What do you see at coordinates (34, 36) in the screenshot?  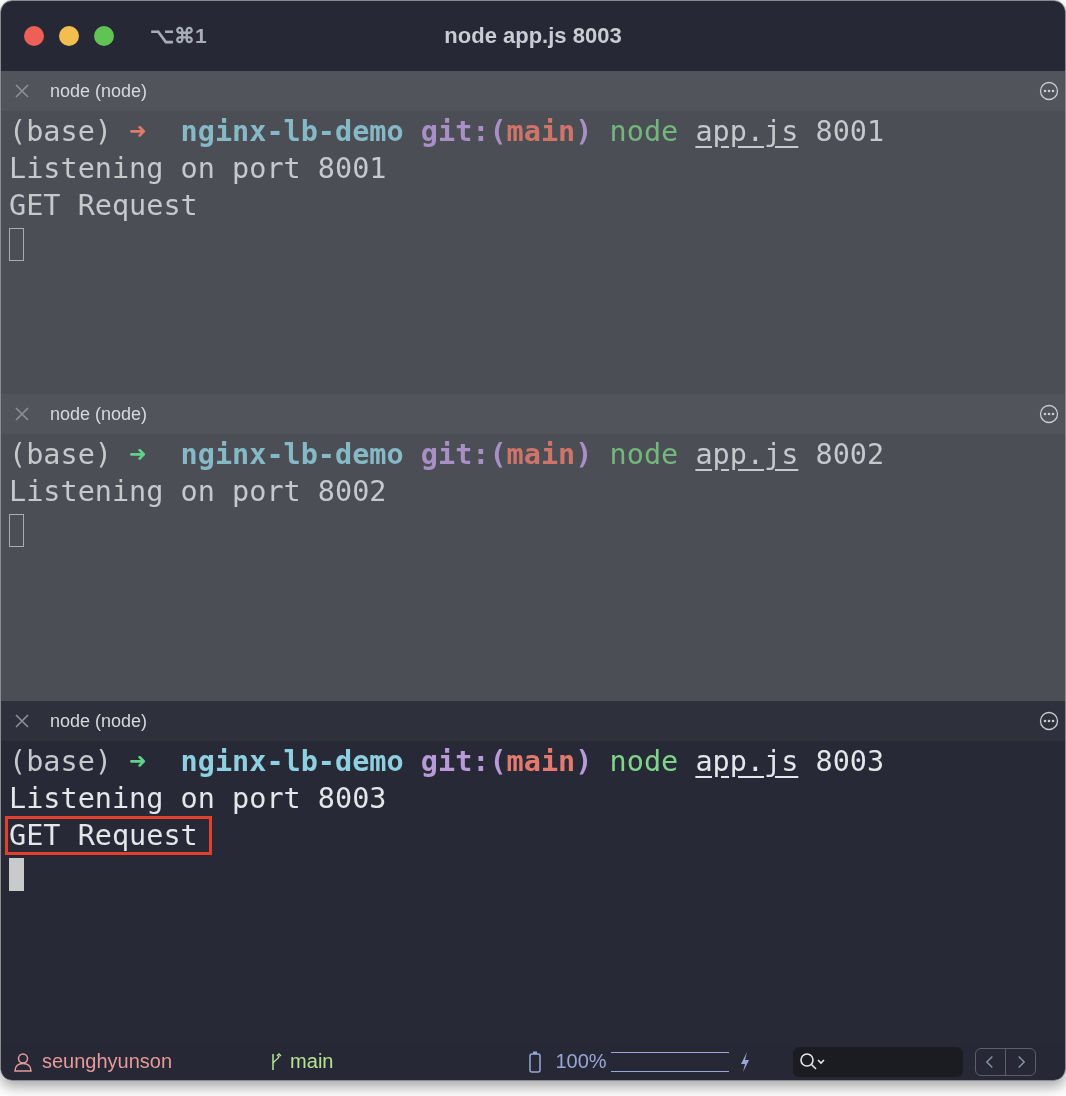 I see `close-button` at bounding box center [34, 36].